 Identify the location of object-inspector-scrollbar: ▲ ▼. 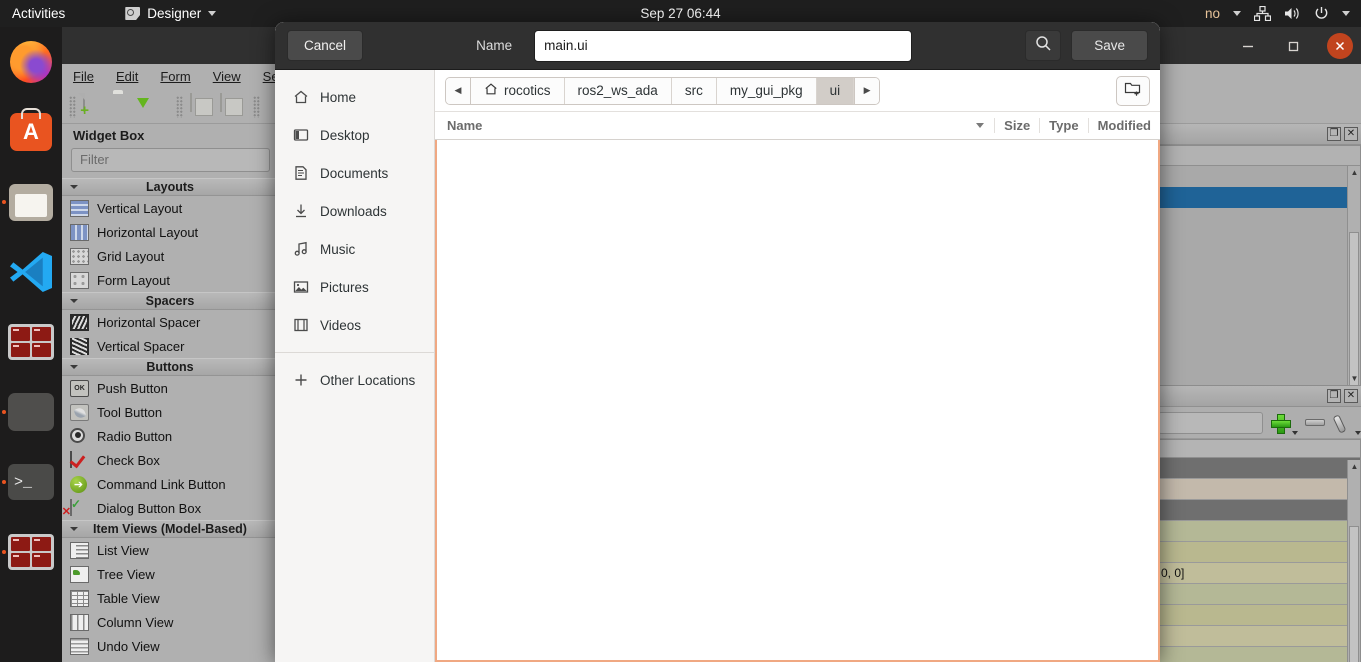
(1353, 275).